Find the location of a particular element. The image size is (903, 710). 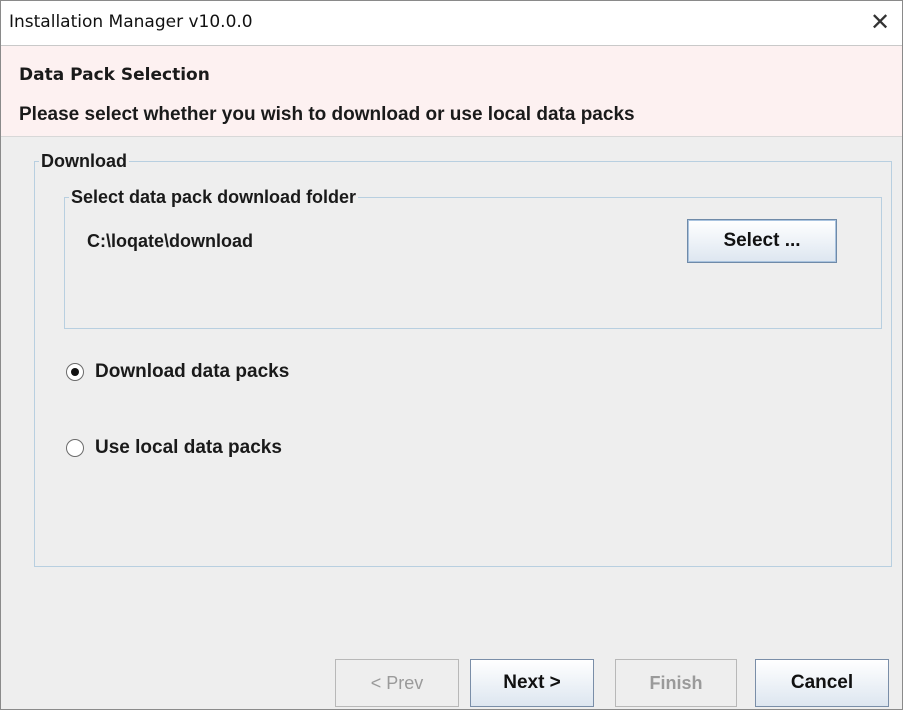

next-button: Next > is located at coordinates (532, 683).